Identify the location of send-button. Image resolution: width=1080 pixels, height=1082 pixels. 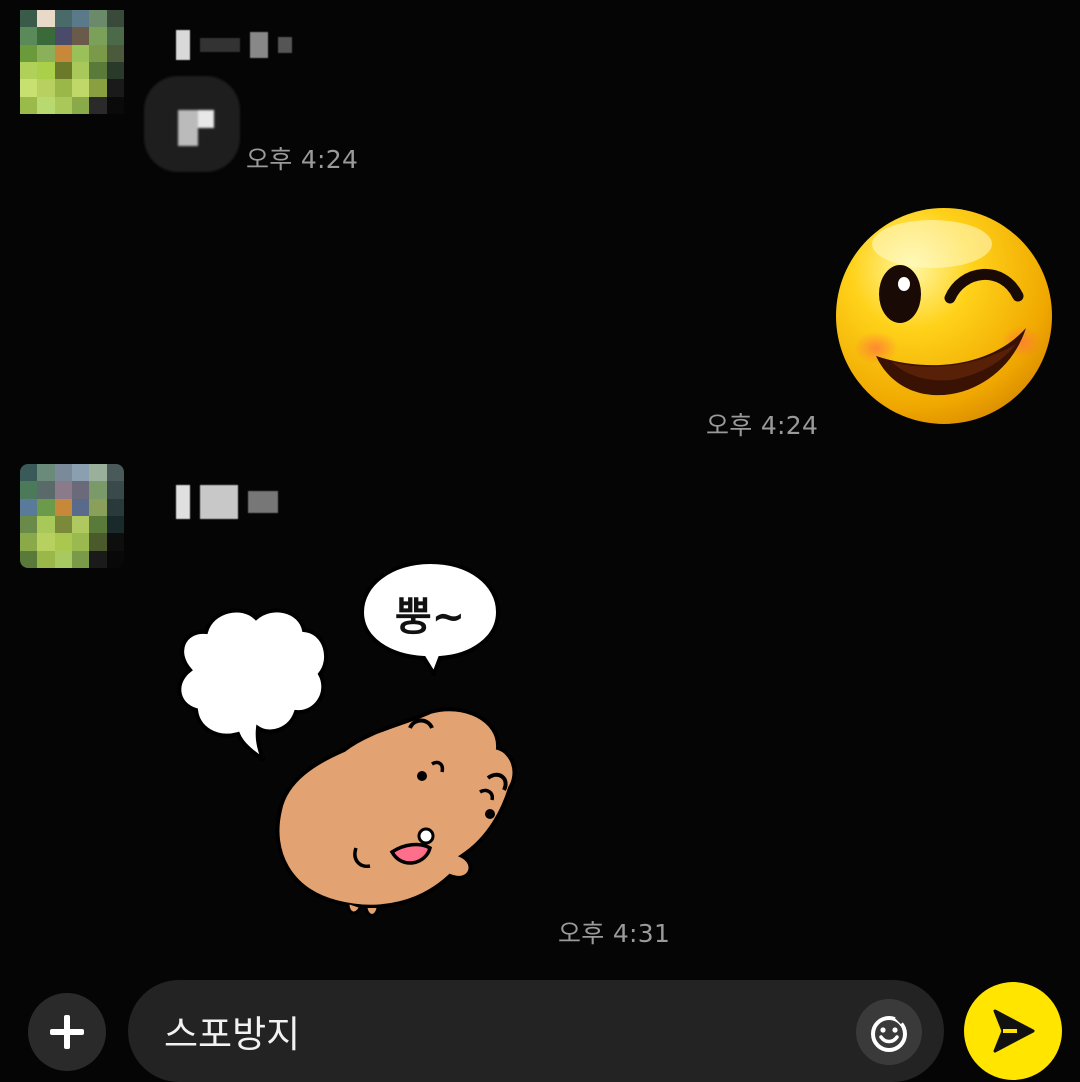
(1013, 1031).